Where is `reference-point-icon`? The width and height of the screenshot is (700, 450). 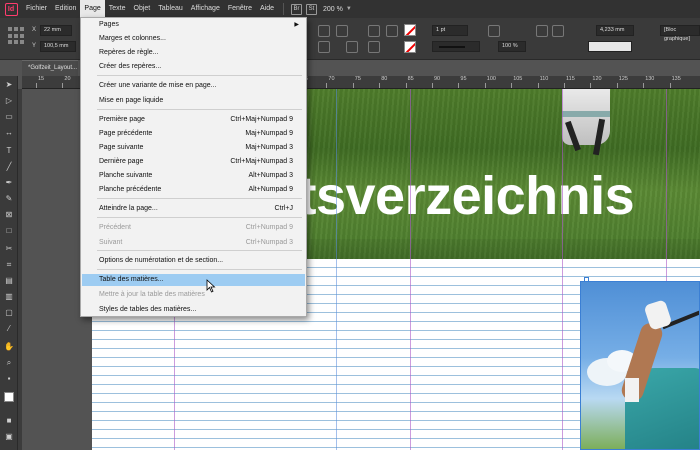 reference-point-icon is located at coordinates (17, 36).